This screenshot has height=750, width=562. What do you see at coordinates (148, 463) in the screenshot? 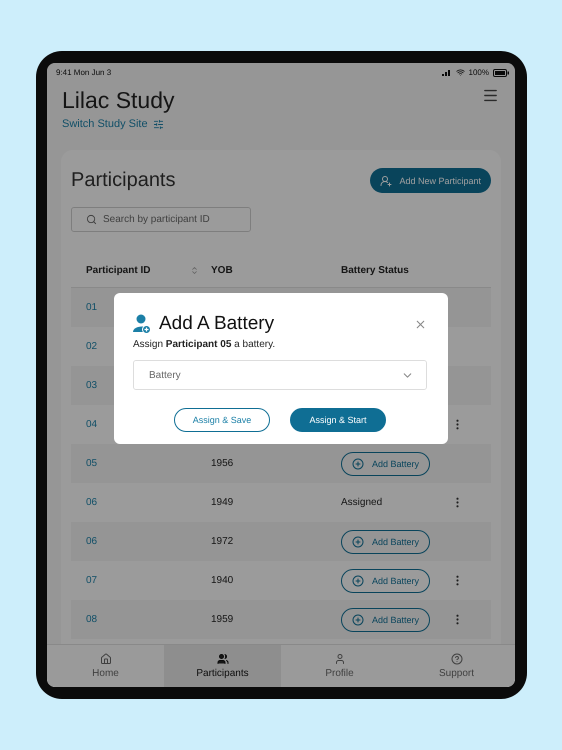
I see `participant-id: 05` at bounding box center [148, 463].